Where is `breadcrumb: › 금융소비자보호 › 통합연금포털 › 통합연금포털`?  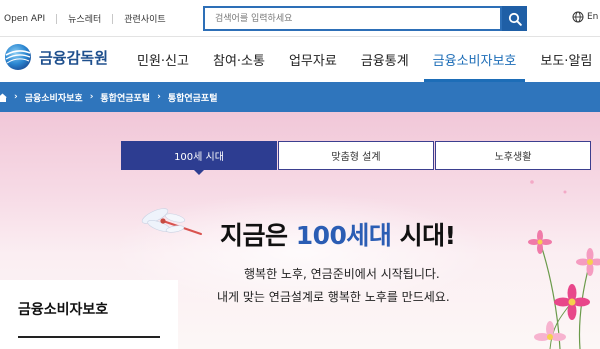 breadcrumb: › 금융소비자보호 › 통합연금포털 › 통합연금포털 is located at coordinates (109, 97).